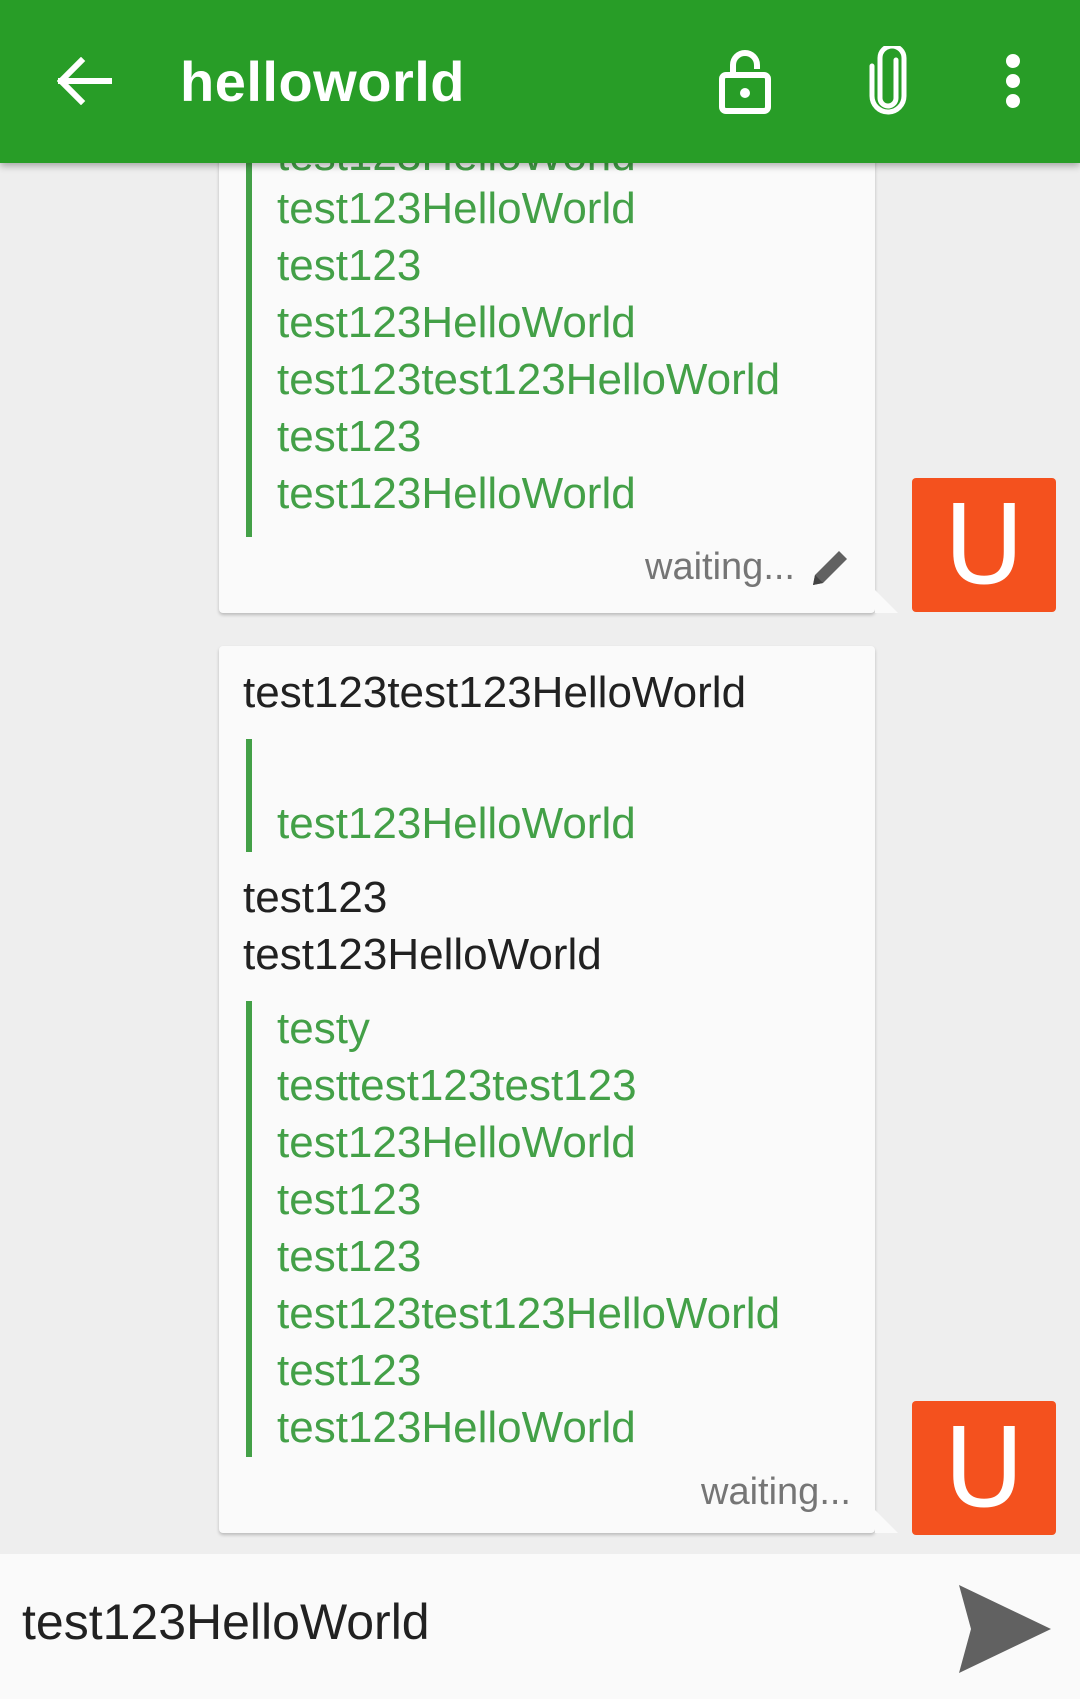 This screenshot has height=1699, width=1080. Describe the element at coordinates (322, 81) in the screenshot. I see `conversation-title: helloworld` at that location.